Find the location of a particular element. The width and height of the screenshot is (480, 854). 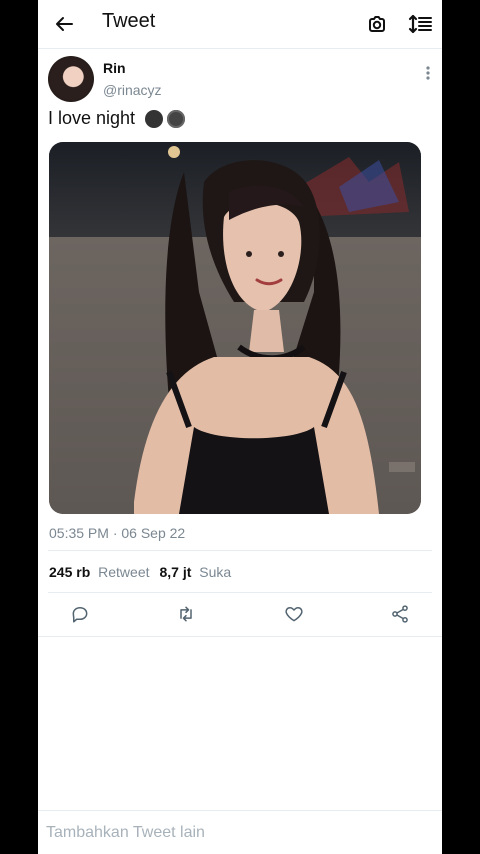

tweet-text-content: I love night is located at coordinates (92, 118).